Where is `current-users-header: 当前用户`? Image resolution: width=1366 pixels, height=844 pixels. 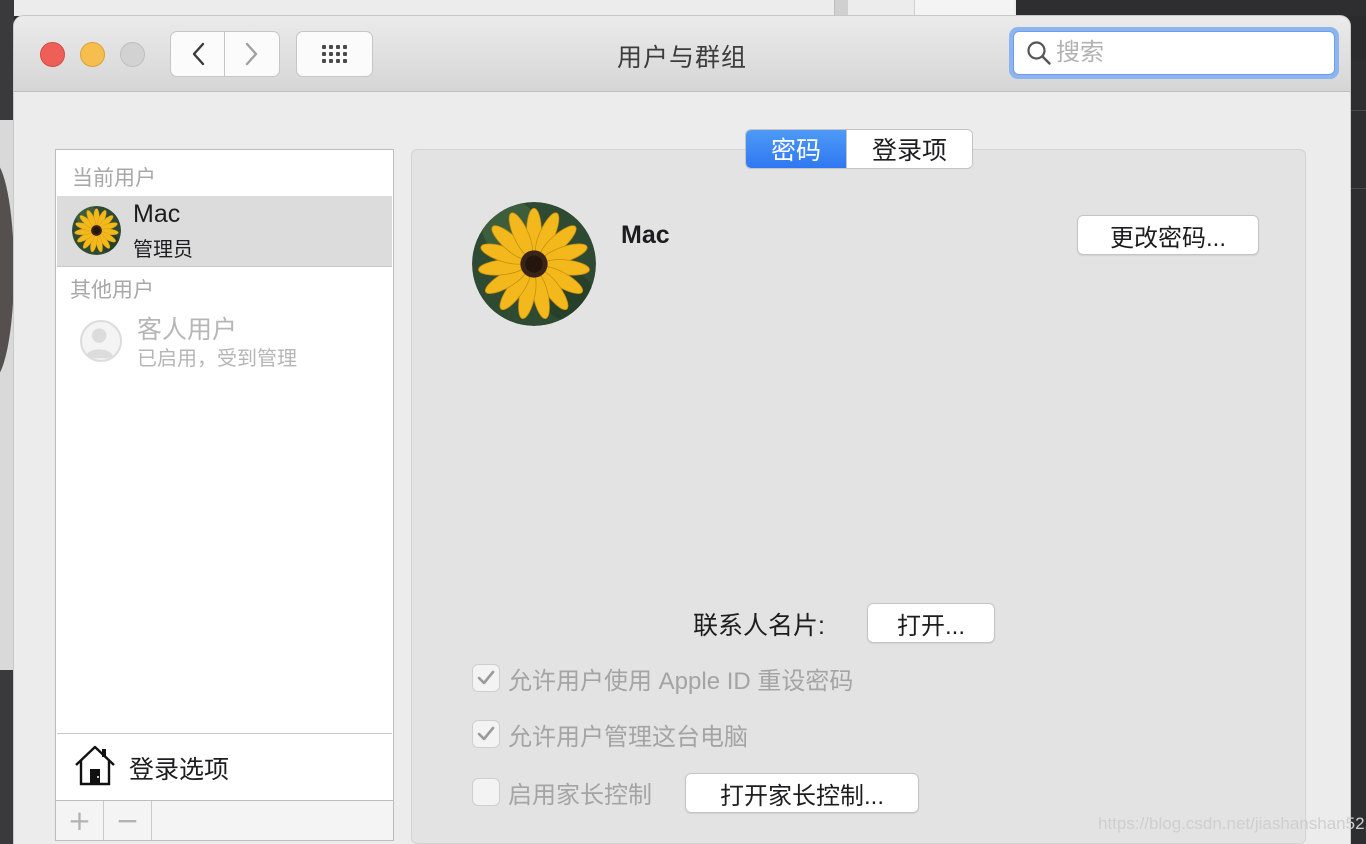
current-users-header: 当前用户 is located at coordinates (114, 178).